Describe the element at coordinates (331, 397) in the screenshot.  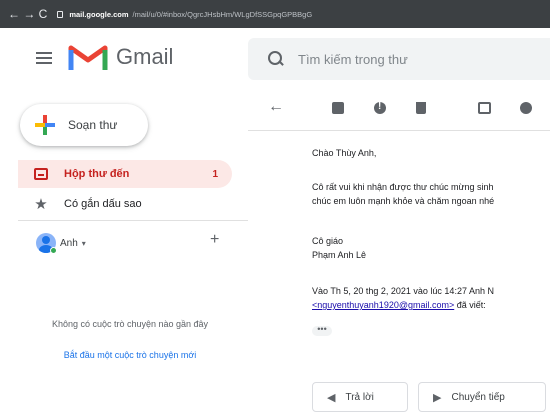
I see `reply-icon: ◀` at that location.